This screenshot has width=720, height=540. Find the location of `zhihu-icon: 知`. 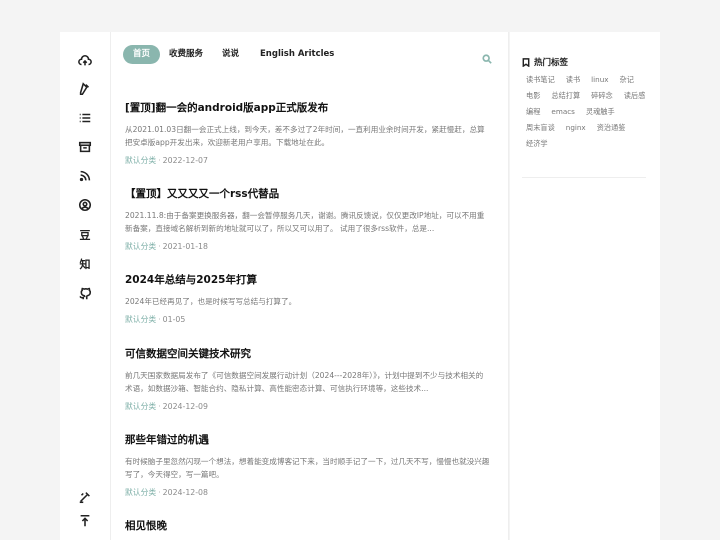

zhihu-icon: 知 is located at coordinates (85, 264).